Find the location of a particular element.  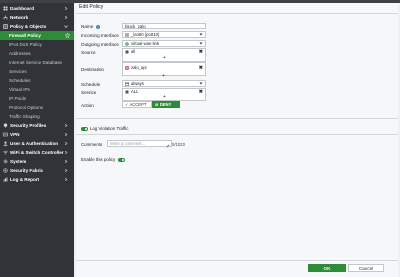

address-icon is located at coordinates (127, 52).